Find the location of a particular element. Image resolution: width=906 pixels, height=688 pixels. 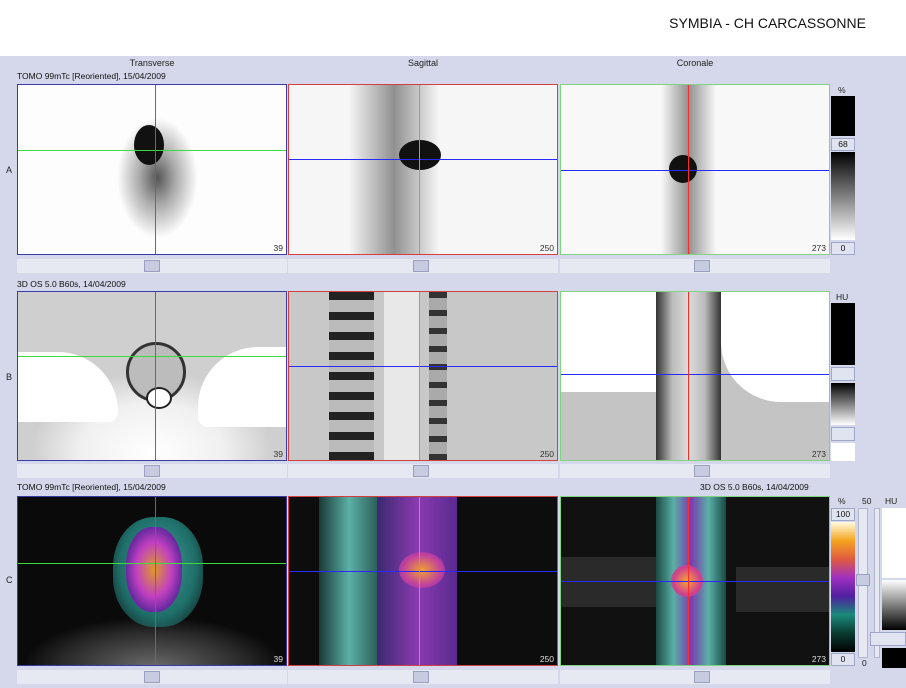

viewport-b-sagittal: 250 is located at coordinates (423, 376).